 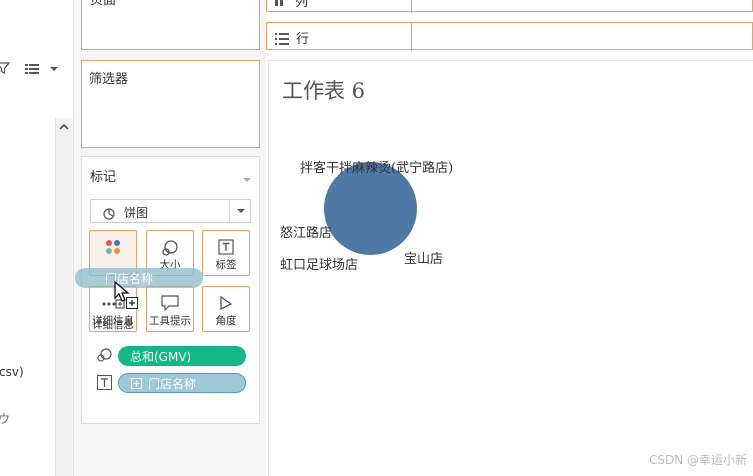 I want to click on pages-title: 页面, so click(x=103, y=4).